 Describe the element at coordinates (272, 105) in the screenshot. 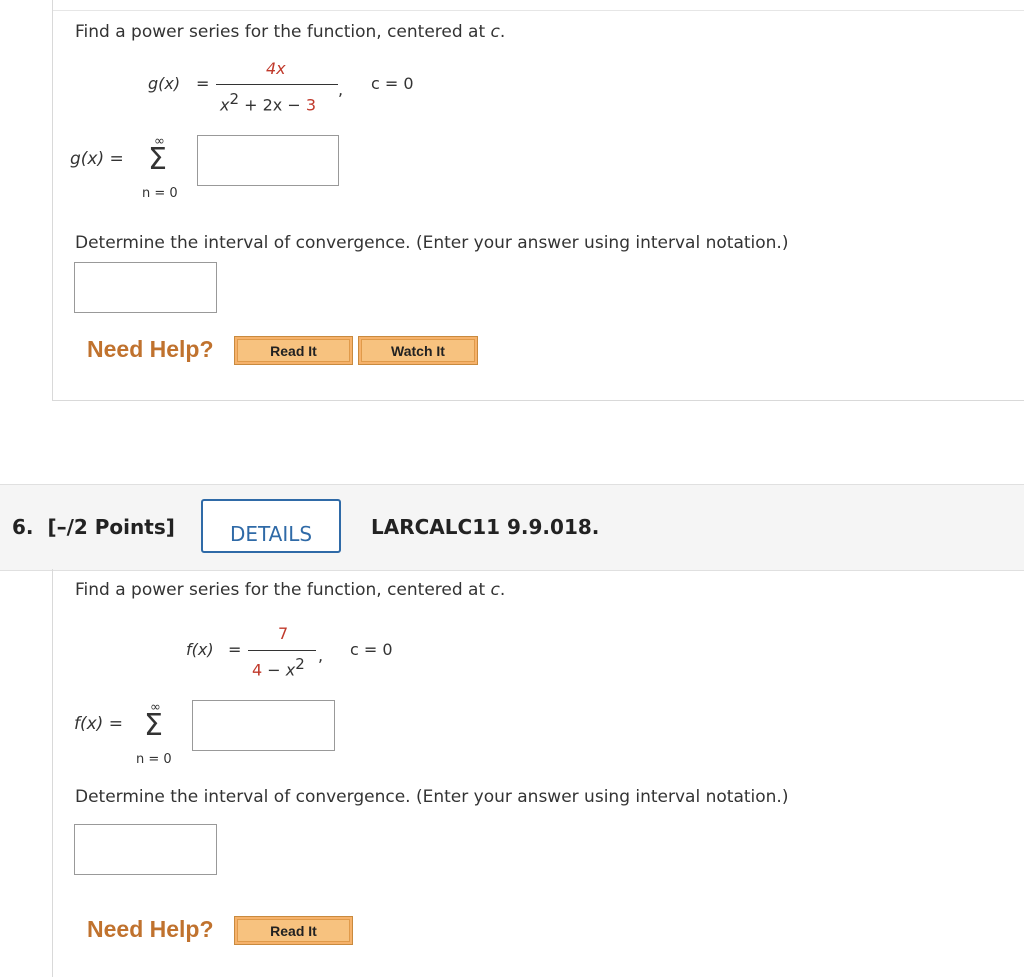

I see `denom-rest: + 2x −` at that location.